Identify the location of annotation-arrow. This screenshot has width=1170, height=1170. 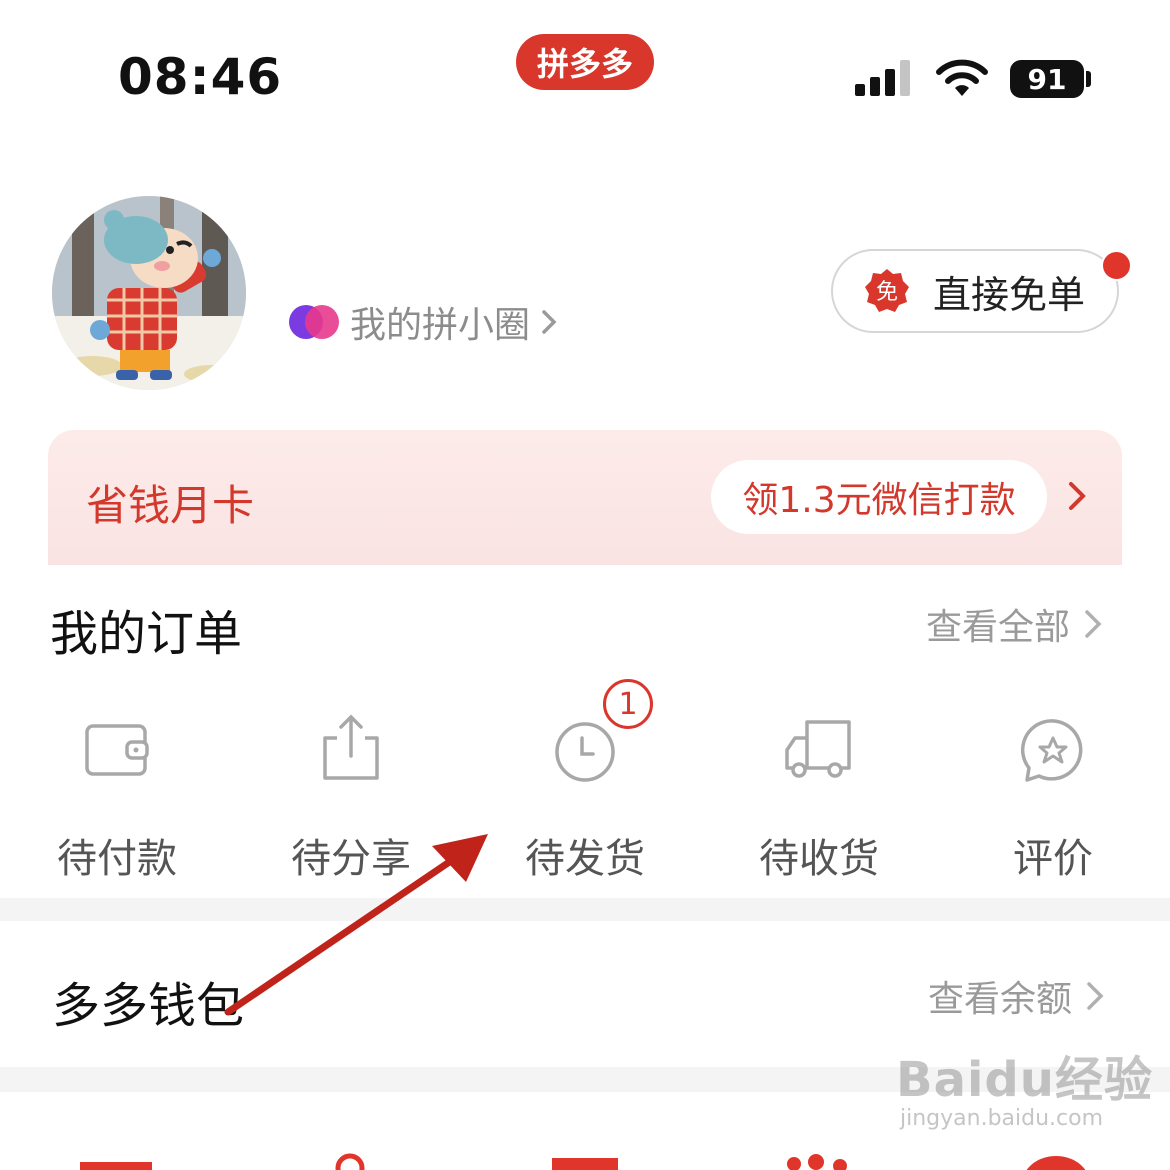
(356, 925).